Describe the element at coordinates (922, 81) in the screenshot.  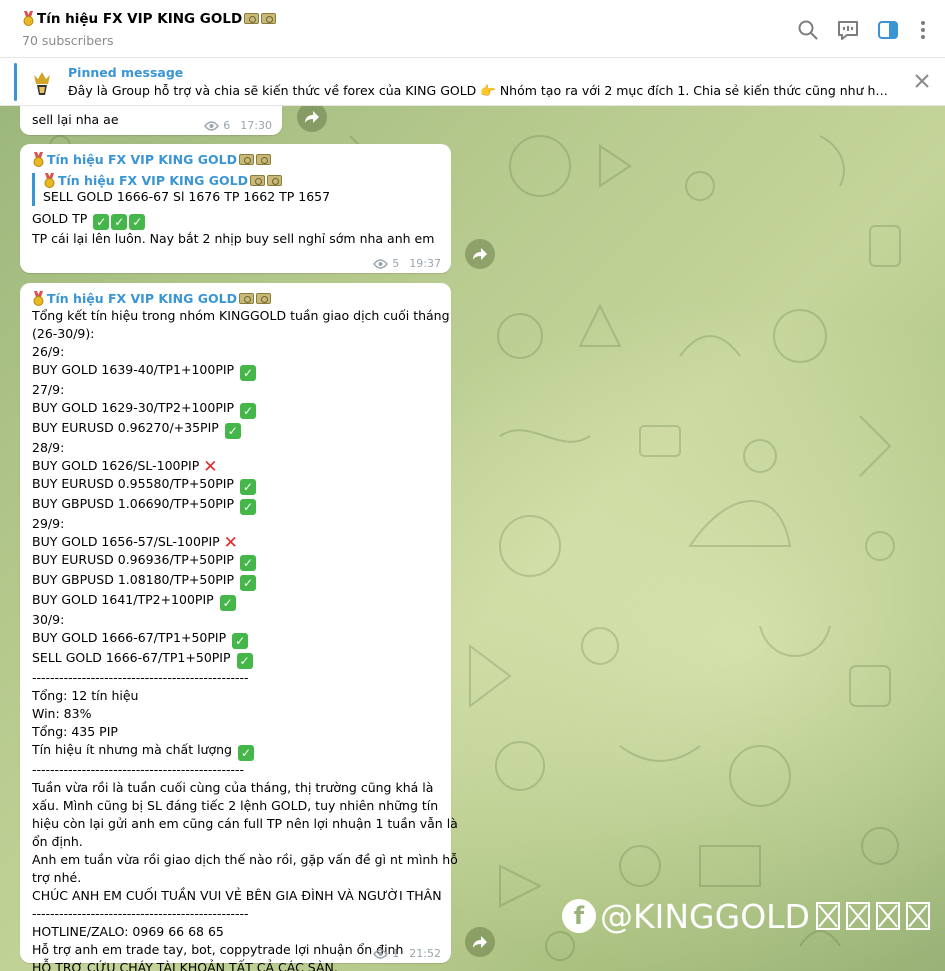
I see `close-icon` at that location.